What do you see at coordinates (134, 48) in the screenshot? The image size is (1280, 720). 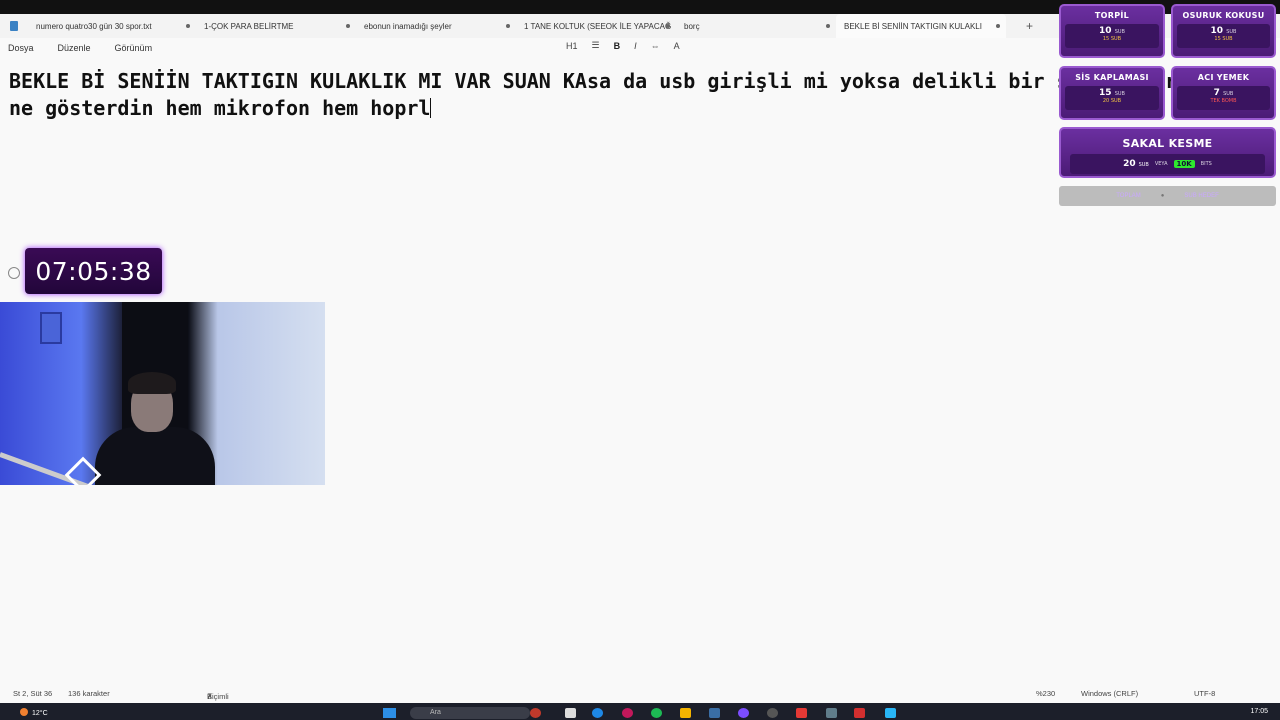 I see `menu-view: Görünüm` at bounding box center [134, 48].